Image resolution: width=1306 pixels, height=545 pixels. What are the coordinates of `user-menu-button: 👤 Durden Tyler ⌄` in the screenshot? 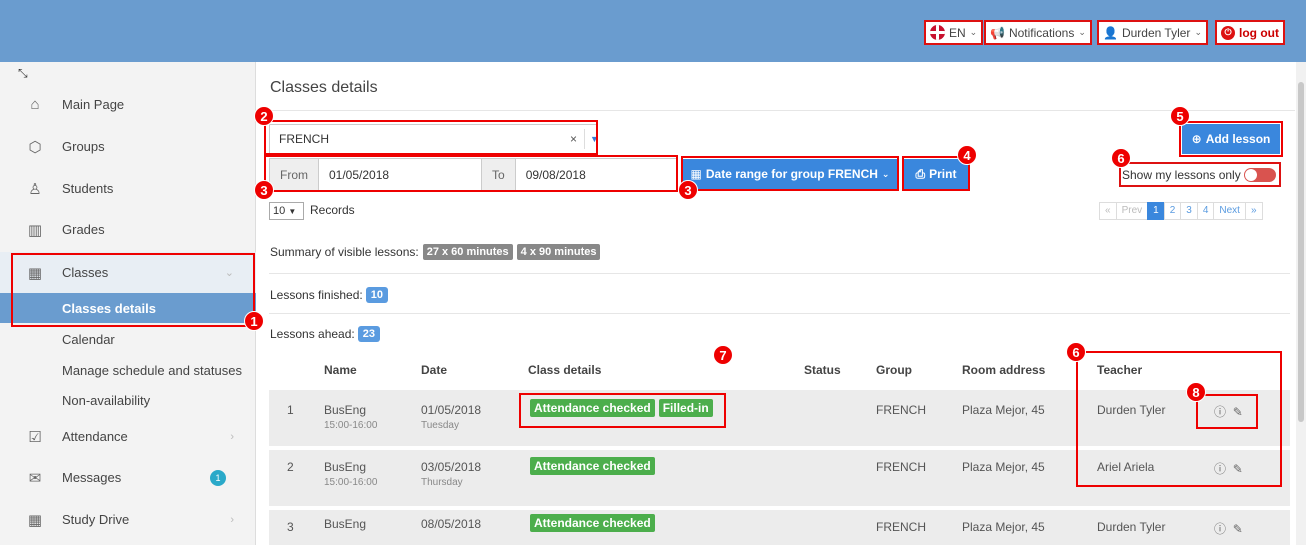 It's located at (1152, 32).